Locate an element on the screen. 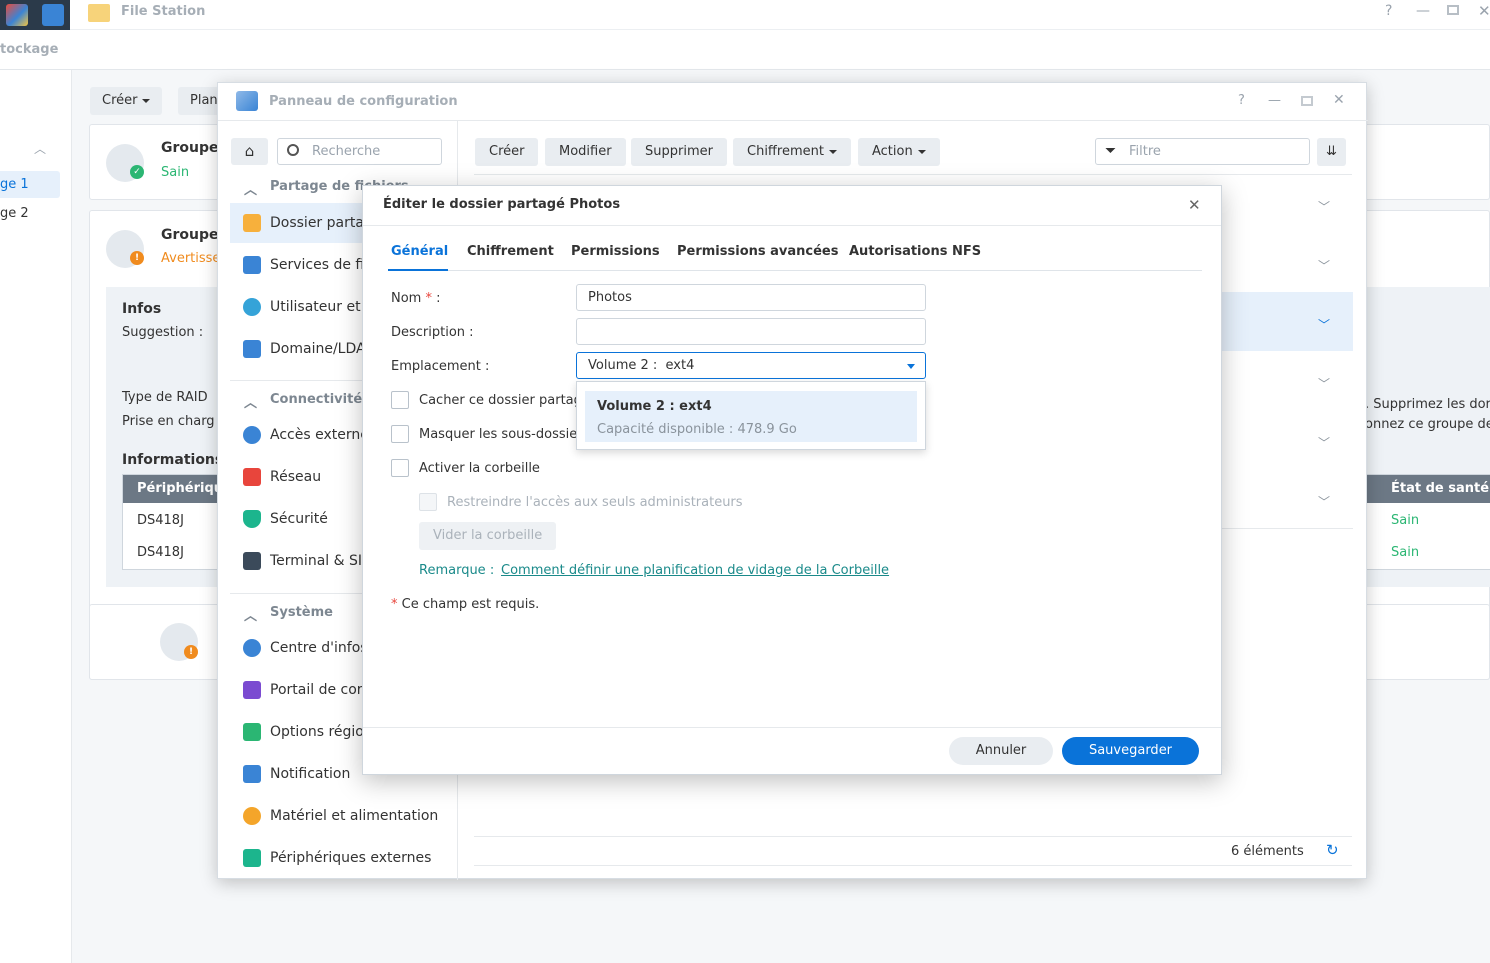  device-name: DS418J is located at coordinates (160, 520).